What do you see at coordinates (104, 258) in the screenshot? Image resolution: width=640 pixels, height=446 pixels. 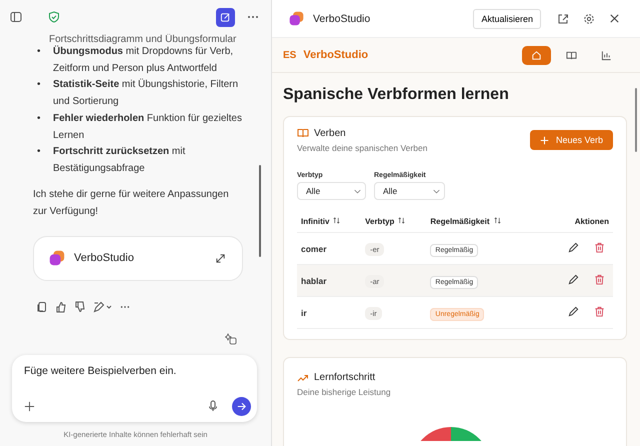 I see `app-card-title: VerboStudio` at bounding box center [104, 258].